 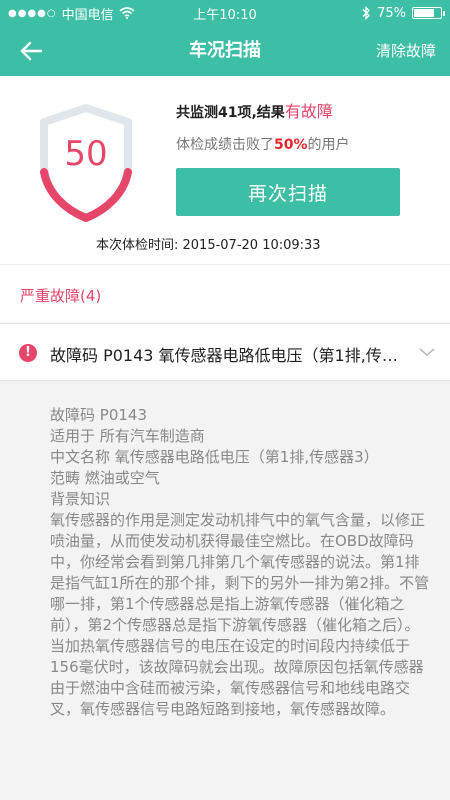 I want to click on ranking-prefix: 体检成绩击败了, so click(x=225, y=145).